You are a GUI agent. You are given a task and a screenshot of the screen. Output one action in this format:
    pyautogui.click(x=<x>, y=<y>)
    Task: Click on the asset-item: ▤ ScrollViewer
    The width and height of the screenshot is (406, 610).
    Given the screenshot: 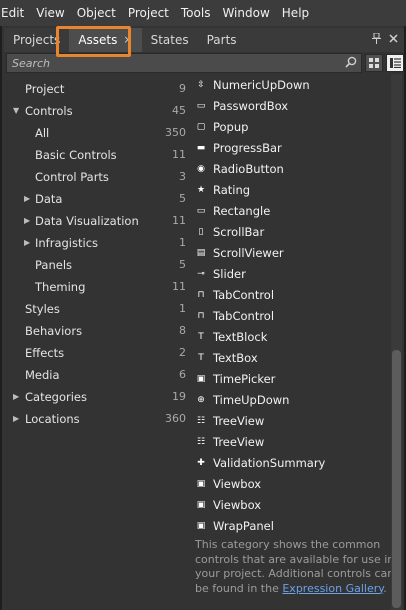 What is the action you would take?
    pyautogui.click(x=292, y=252)
    